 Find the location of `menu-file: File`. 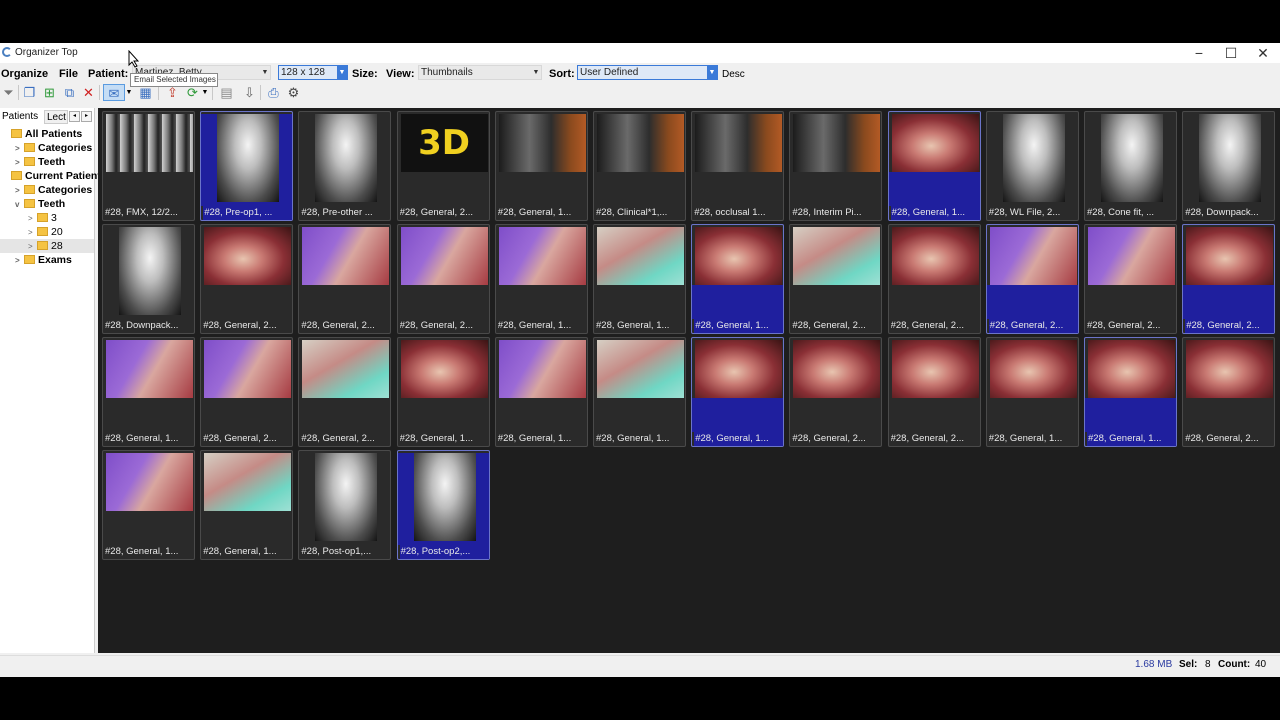

menu-file: File is located at coordinates (68, 74).